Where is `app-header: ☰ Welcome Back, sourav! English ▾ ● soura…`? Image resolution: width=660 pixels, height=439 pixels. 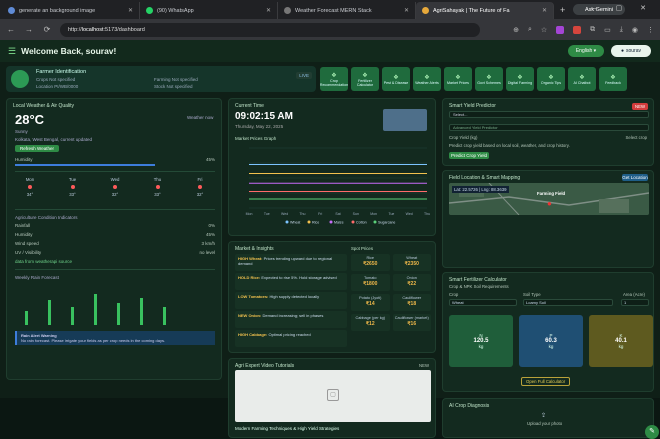
app-header: ☰ Welcome Back, sourav! English ▾ ● soura… is located at coordinates (330, 51).